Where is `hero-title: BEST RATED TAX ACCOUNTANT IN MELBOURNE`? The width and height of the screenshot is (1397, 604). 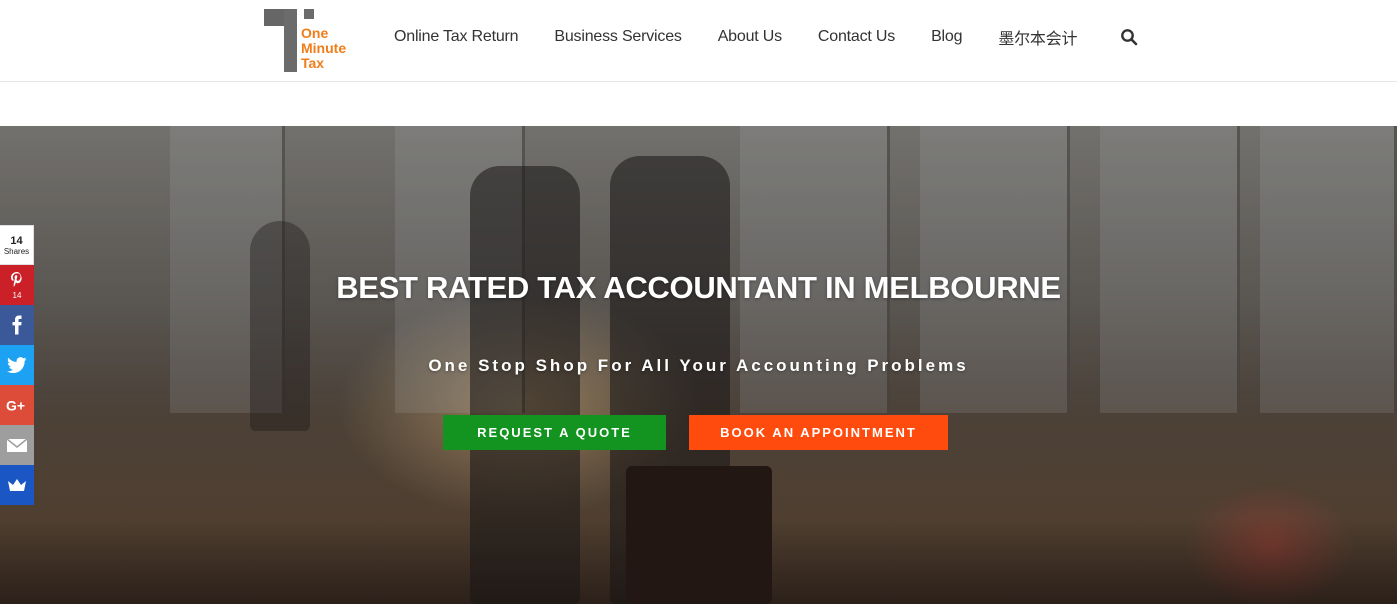 hero-title: BEST RATED TAX ACCOUNTANT IN MELBOURNE is located at coordinates (698, 287).